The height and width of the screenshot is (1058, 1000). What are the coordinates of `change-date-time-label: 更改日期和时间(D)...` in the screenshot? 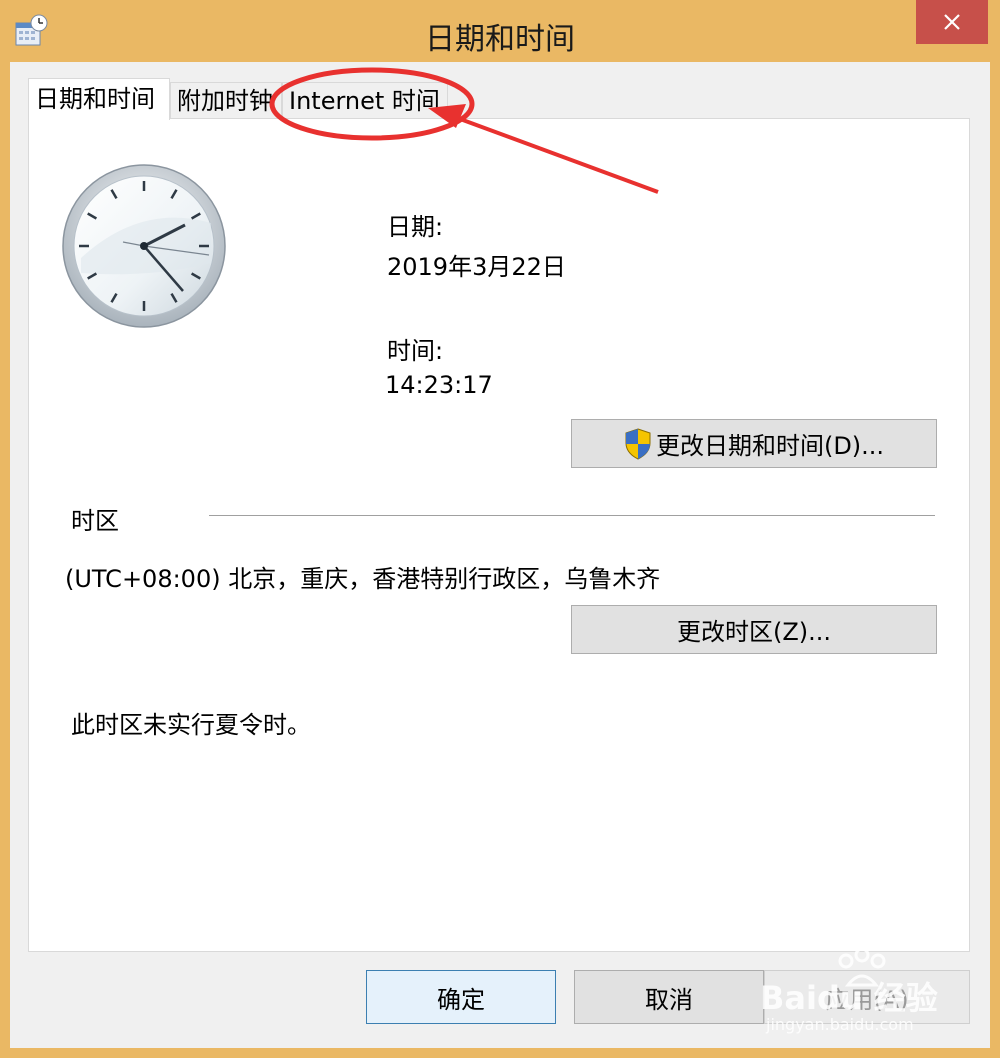 It's located at (770, 446).